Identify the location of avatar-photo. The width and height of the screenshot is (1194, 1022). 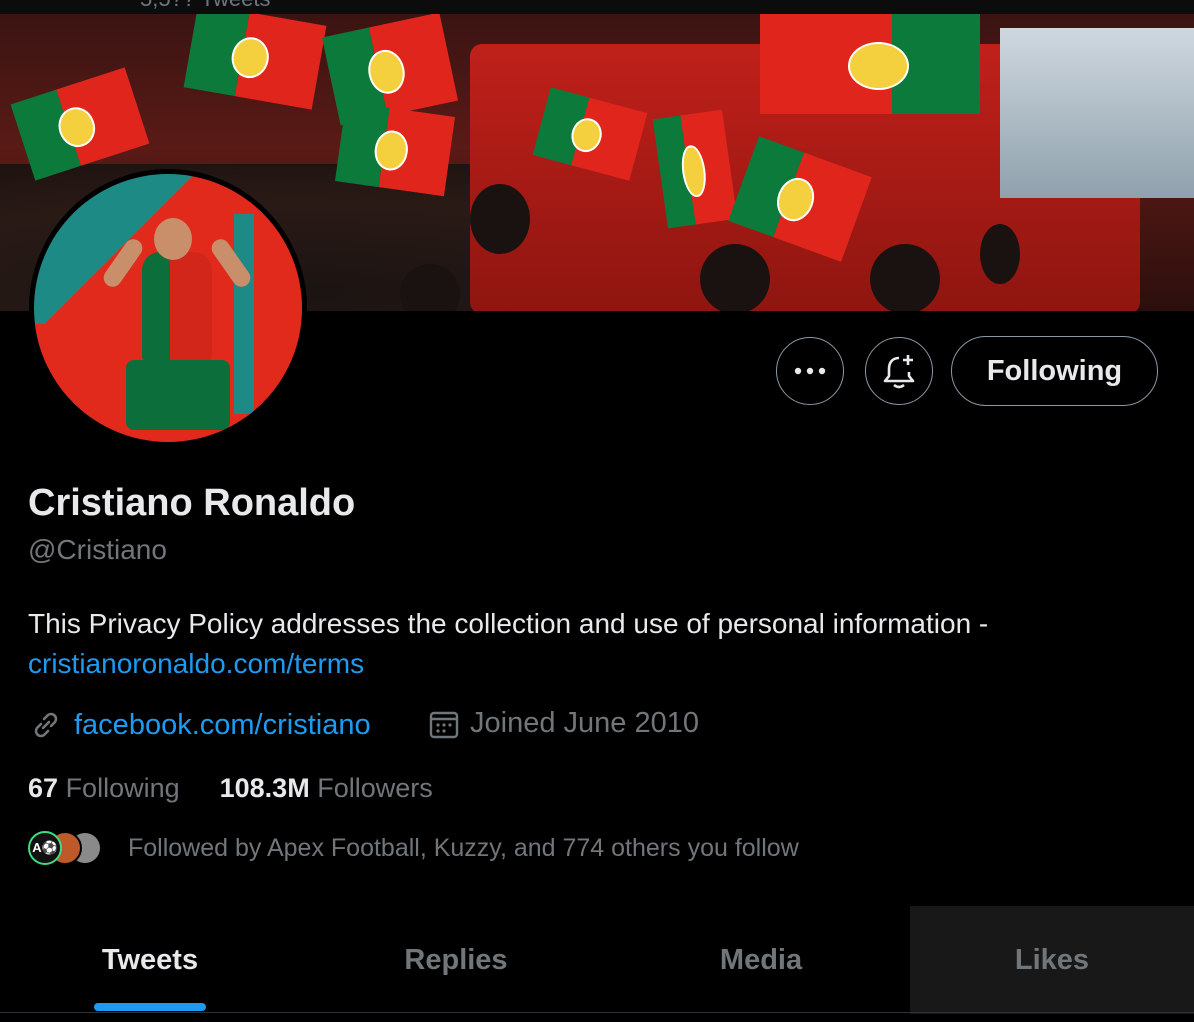
(168, 308).